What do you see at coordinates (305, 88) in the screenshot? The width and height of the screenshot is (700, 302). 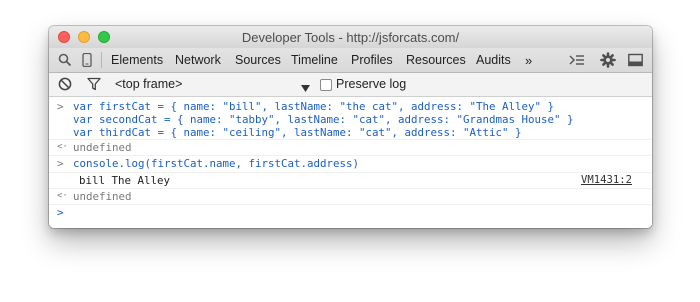 I see `frame-select-arrow-icon` at bounding box center [305, 88].